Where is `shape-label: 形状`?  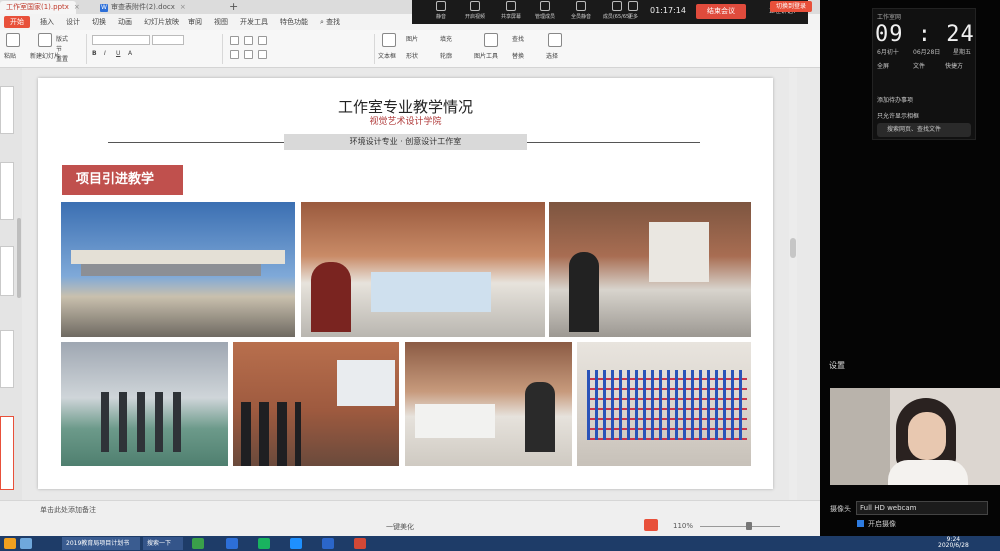
shape-label: 形状 is located at coordinates (412, 55).